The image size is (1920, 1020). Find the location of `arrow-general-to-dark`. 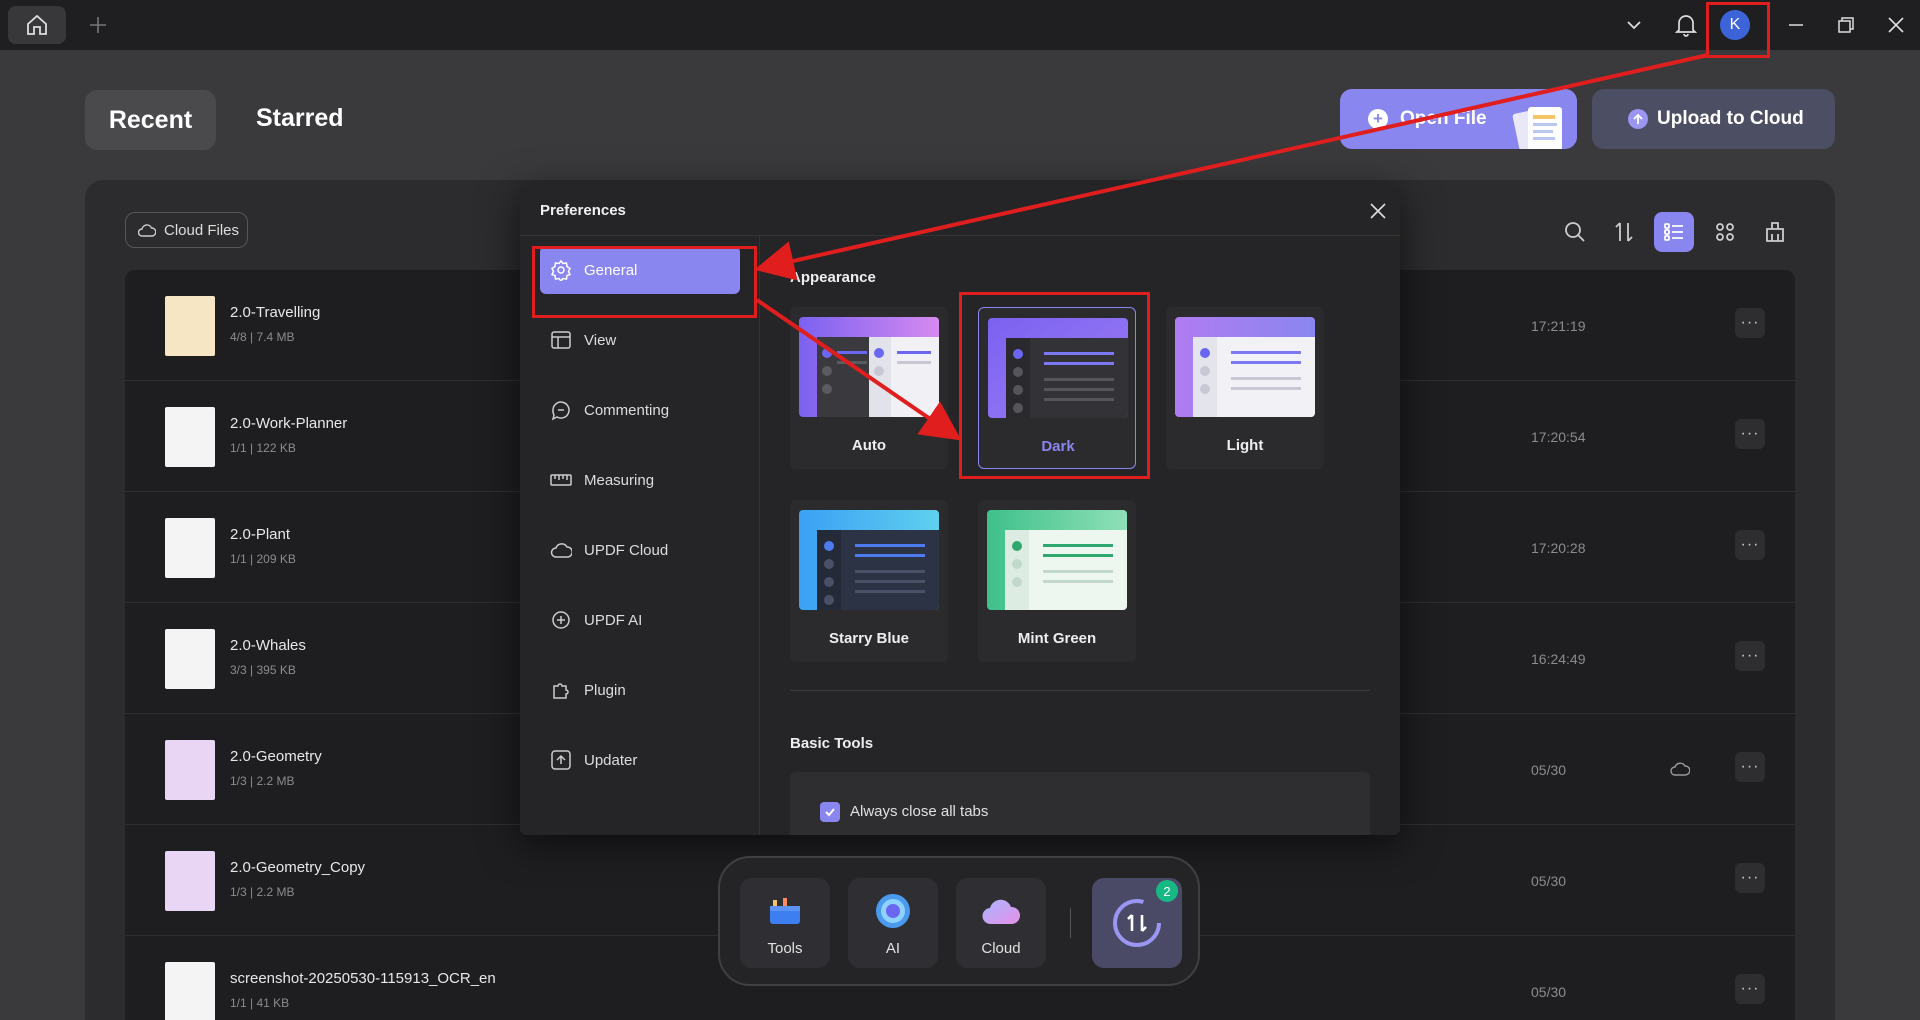

arrow-general-to-dark is located at coordinates (858, 369).